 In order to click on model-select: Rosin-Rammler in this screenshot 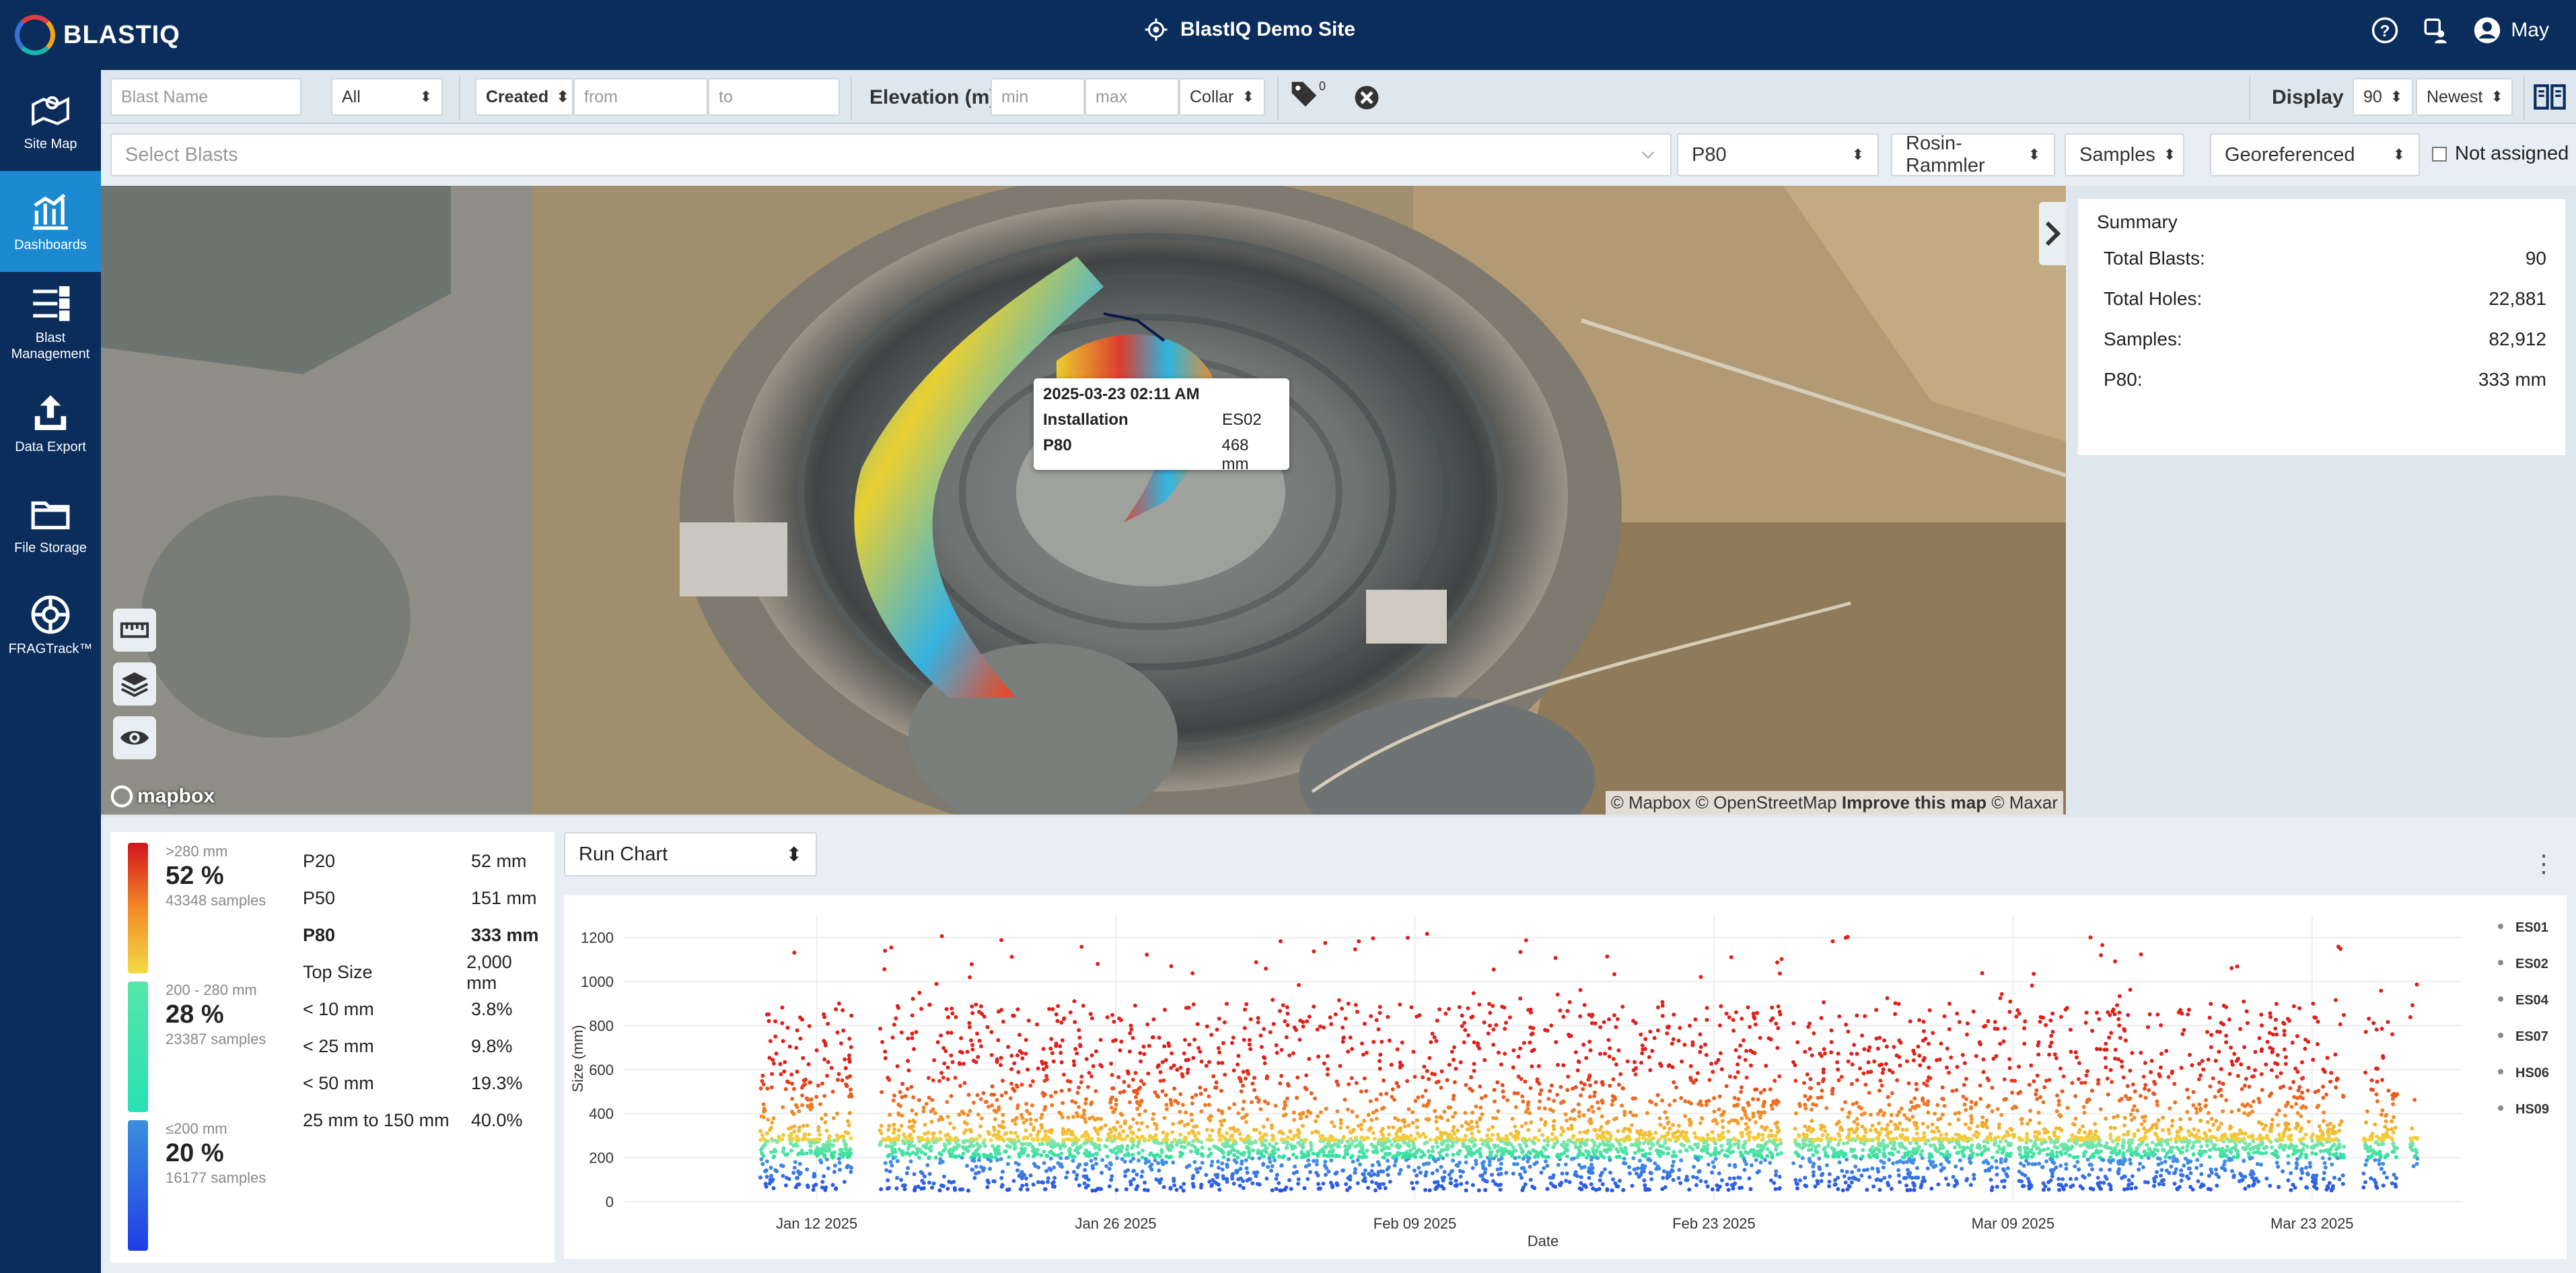, I will do `click(1973, 154)`.